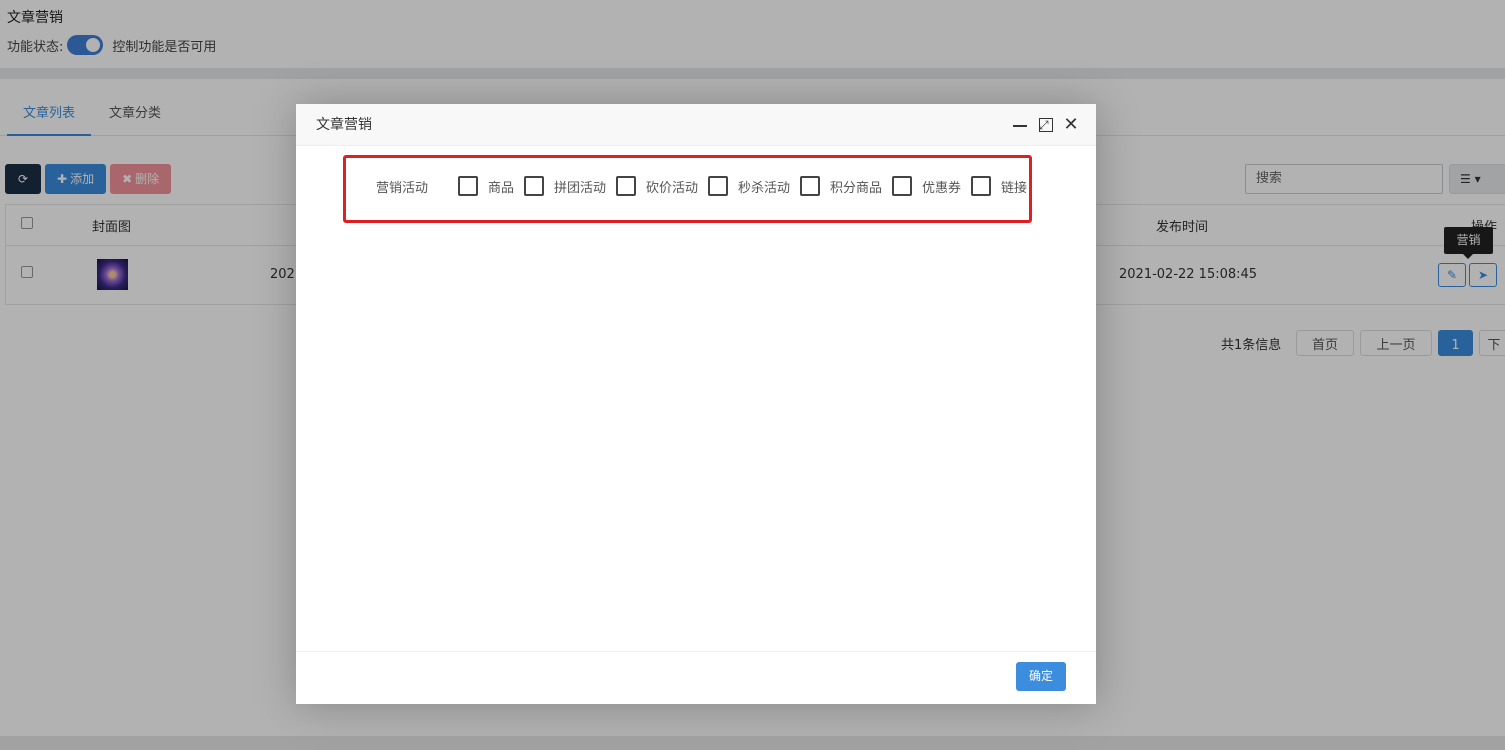  What do you see at coordinates (856, 188) in the screenshot?
I see `option-label: 积分商品` at bounding box center [856, 188].